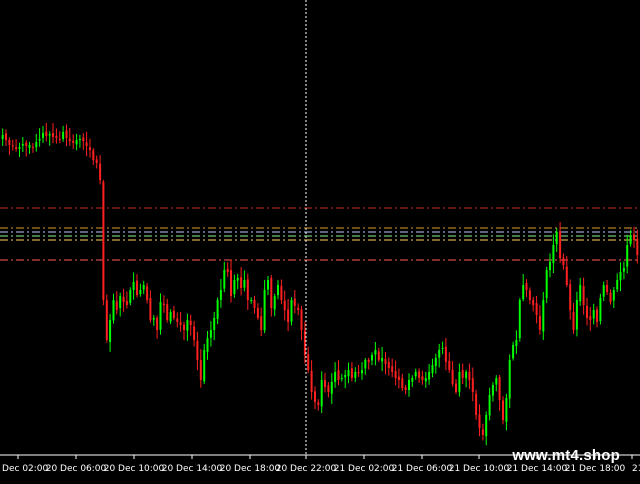 The width and height of the screenshot is (640, 484). What do you see at coordinates (537, 469) in the screenshot?
I see `x-tick-label: 21 Dec 14:00` at bounding box center [537, 469].